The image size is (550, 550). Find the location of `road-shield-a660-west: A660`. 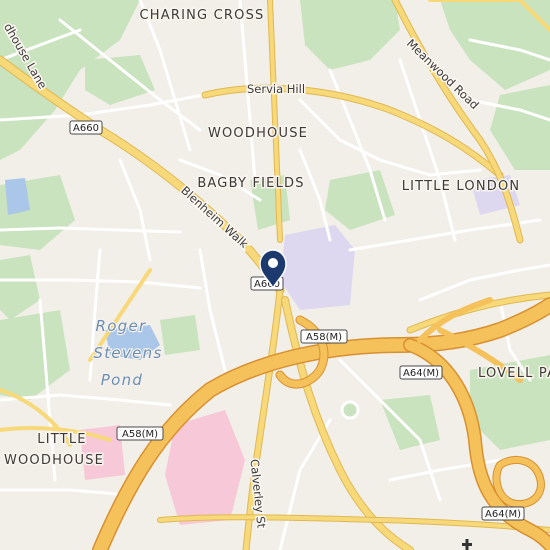

road-shield-a660-west: A660 is located at coordinates (86, 127).